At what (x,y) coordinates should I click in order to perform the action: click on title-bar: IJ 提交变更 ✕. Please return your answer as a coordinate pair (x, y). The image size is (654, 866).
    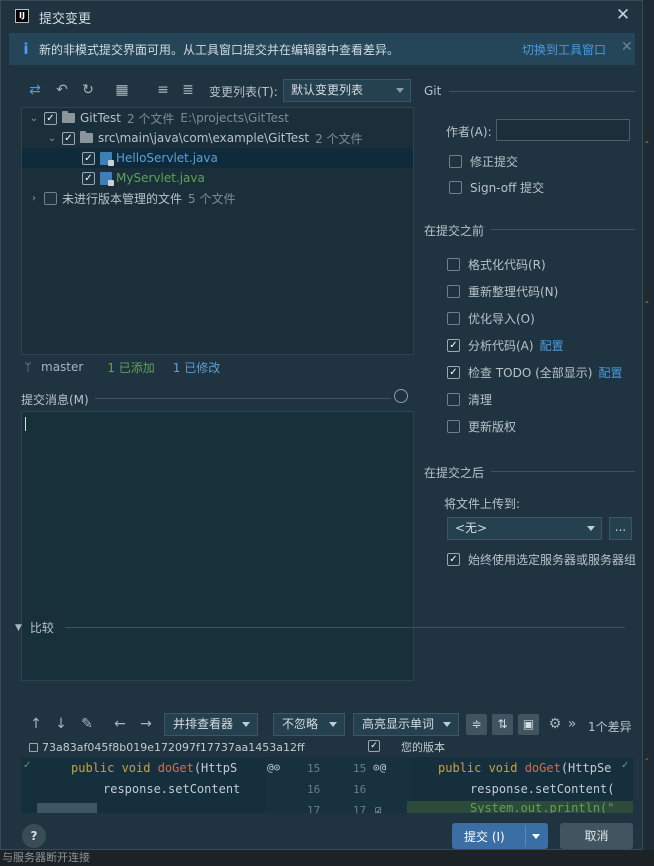
    Looking at the image, I should click on (321, 16).